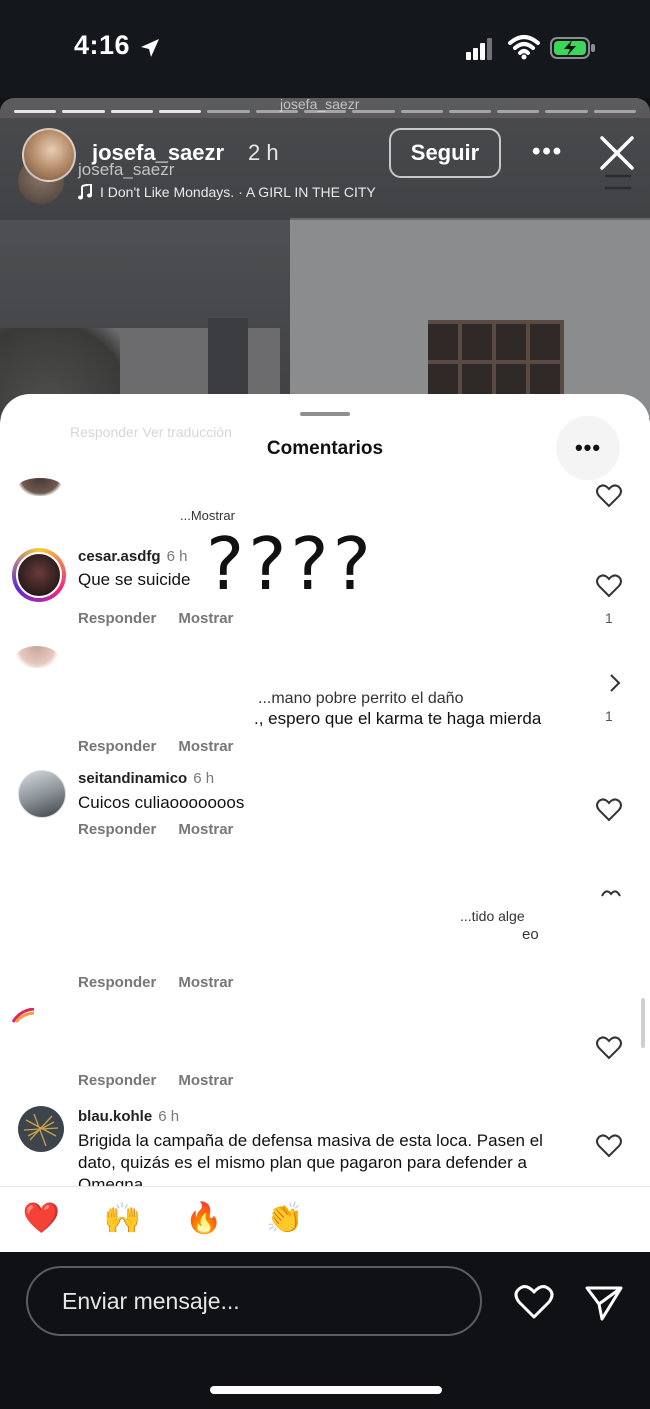 Image resolution: width=650 pixels, height=1409 pixels. What do you see at coordinates (643, 1023) in the screenshot?
I see `scrollbar` at bounding box center [643, 1023].